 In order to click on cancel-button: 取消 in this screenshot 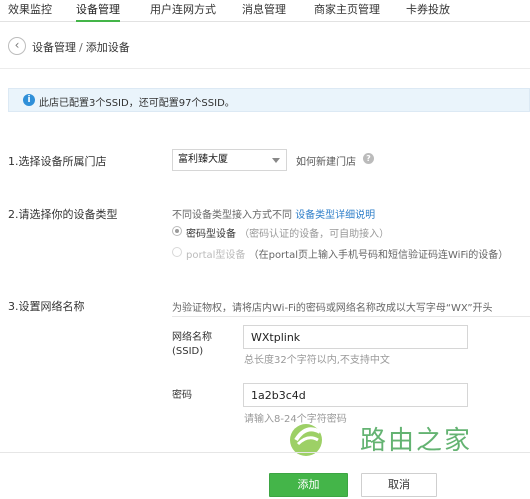, I will do `click(399, 485)`.